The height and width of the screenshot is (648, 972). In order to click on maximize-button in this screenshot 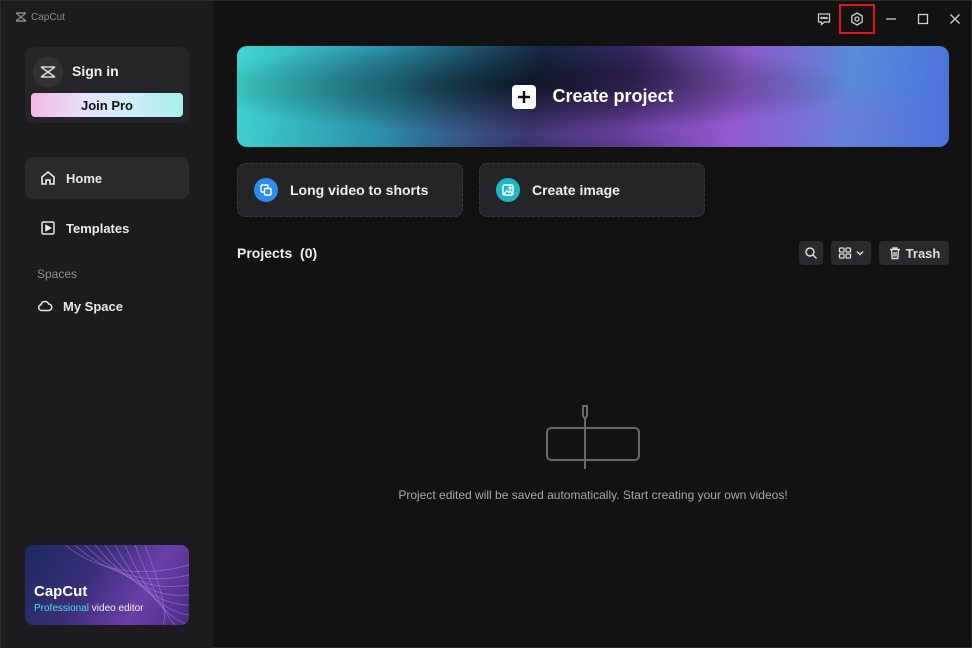, I will do `click(923, 19)`.